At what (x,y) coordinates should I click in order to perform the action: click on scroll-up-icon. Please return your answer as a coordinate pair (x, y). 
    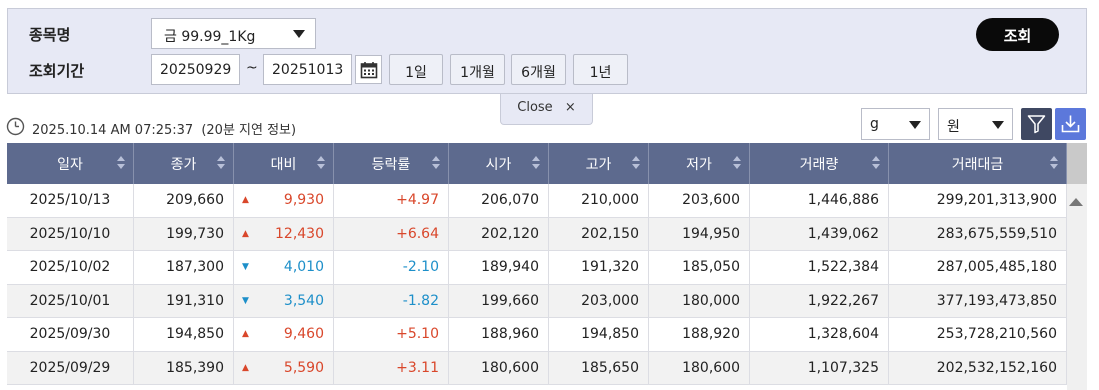
    Looking at the image, I should click on (1076, 202).